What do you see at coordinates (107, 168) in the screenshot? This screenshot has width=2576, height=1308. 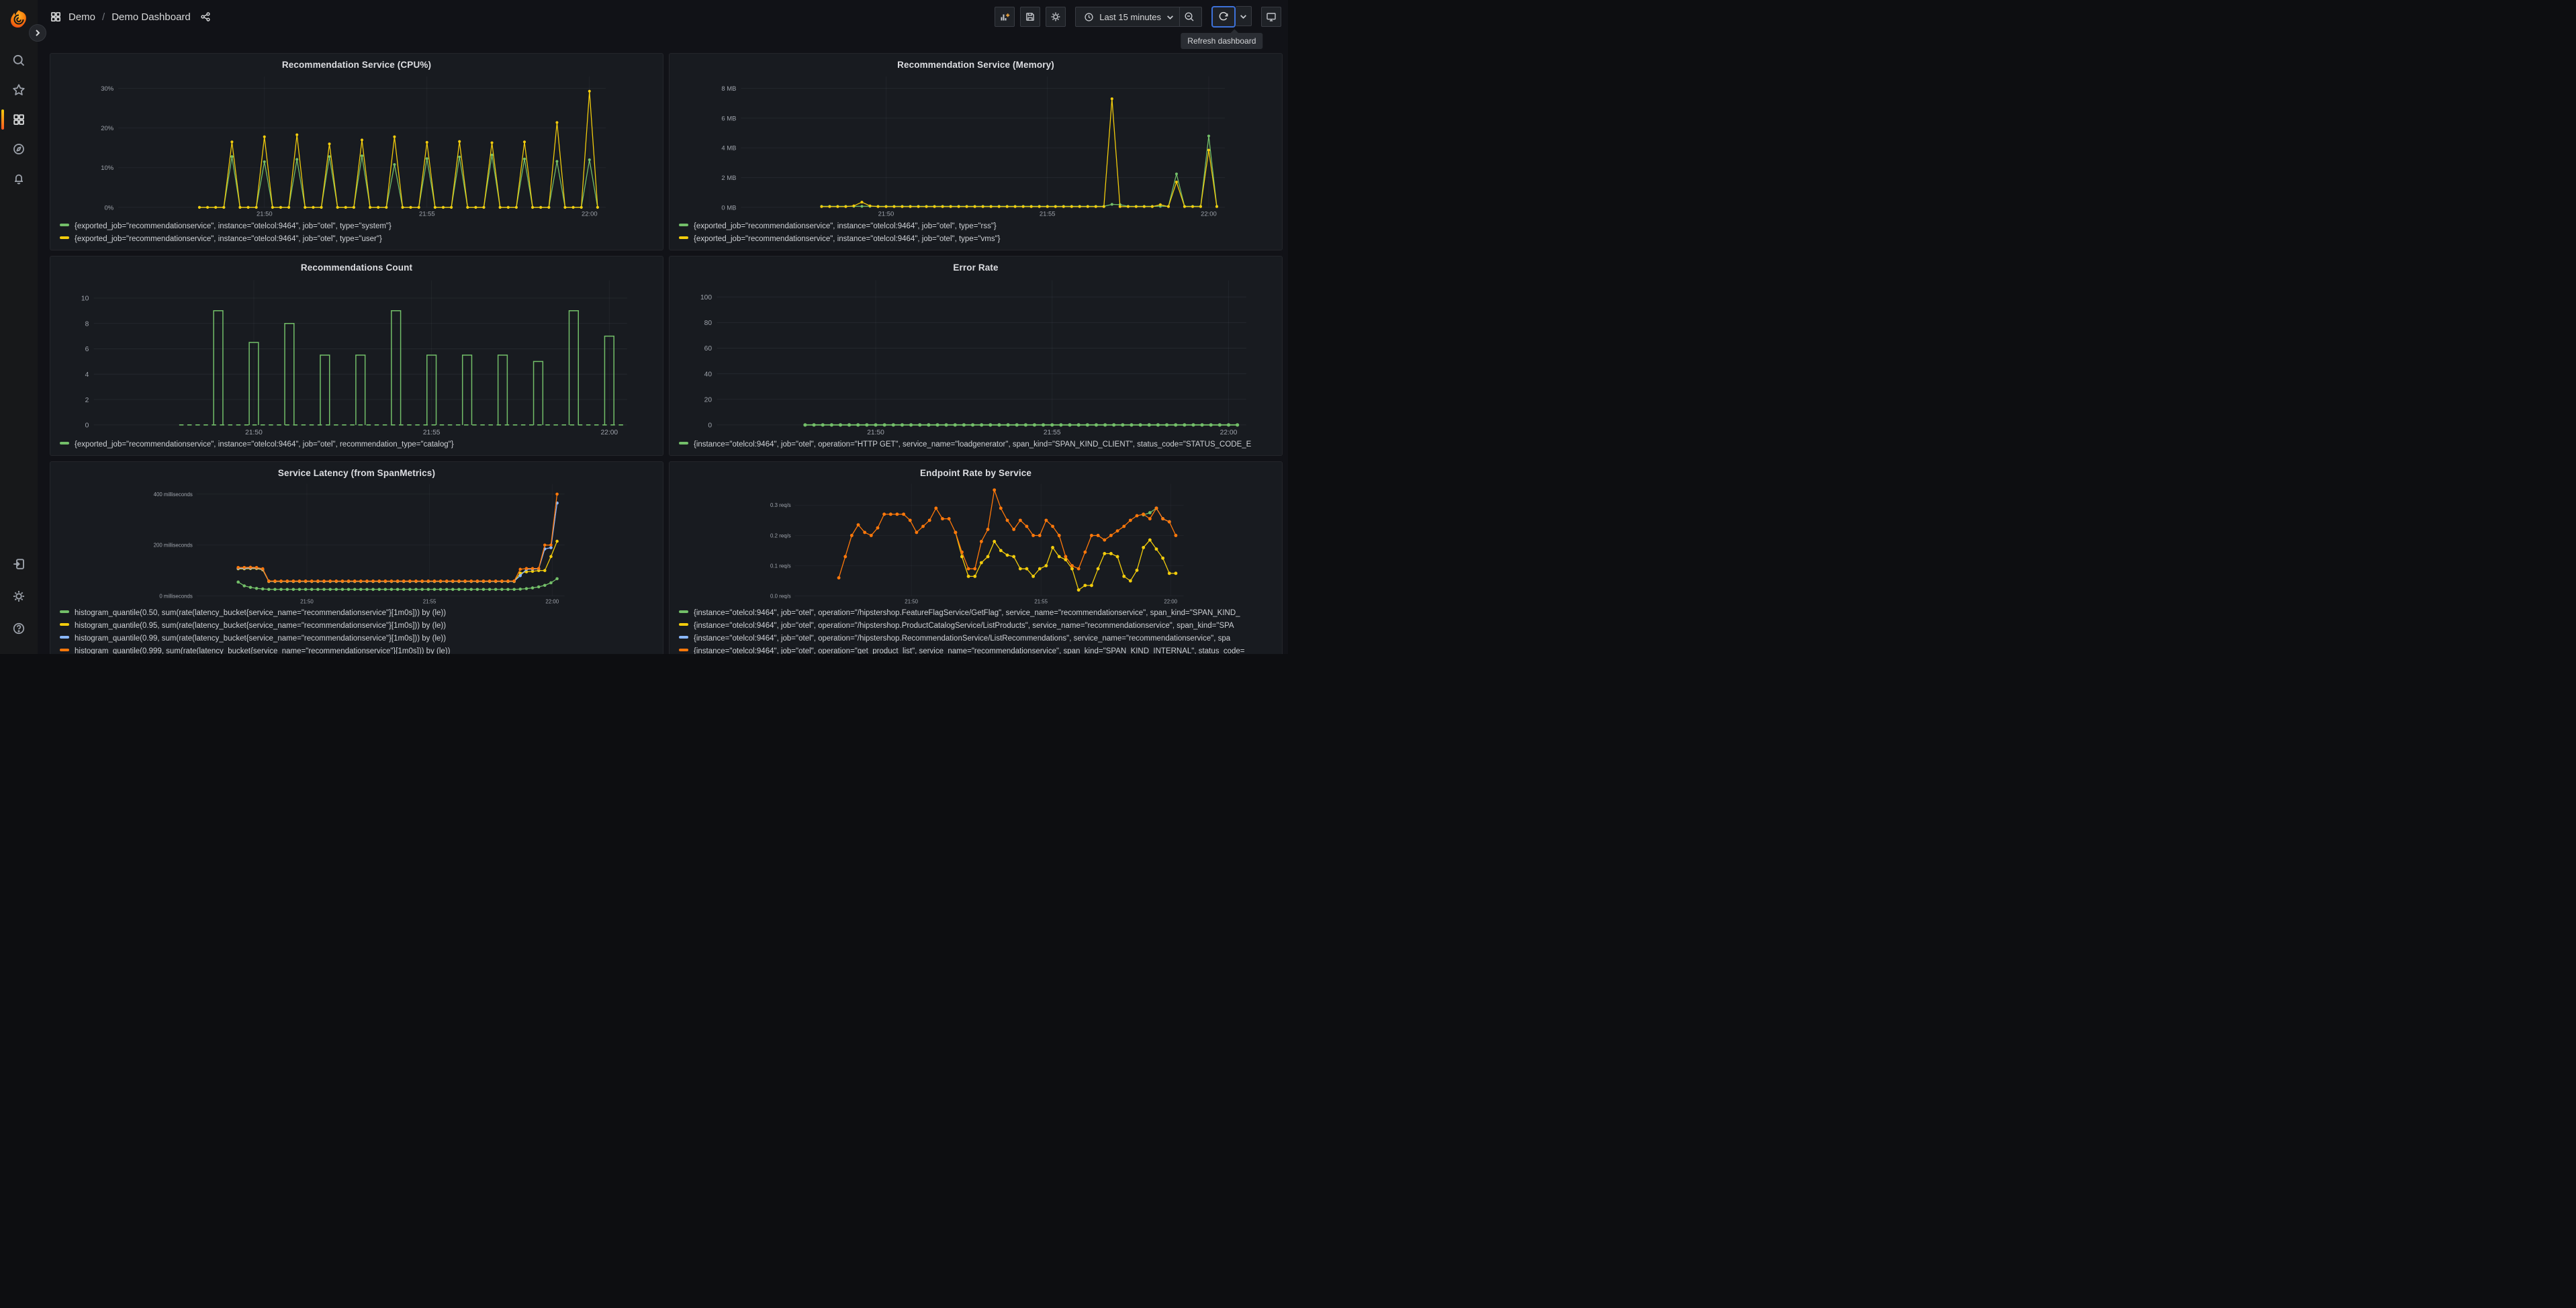 I see `svg-text: 10%` at bounding box center [107, 168].